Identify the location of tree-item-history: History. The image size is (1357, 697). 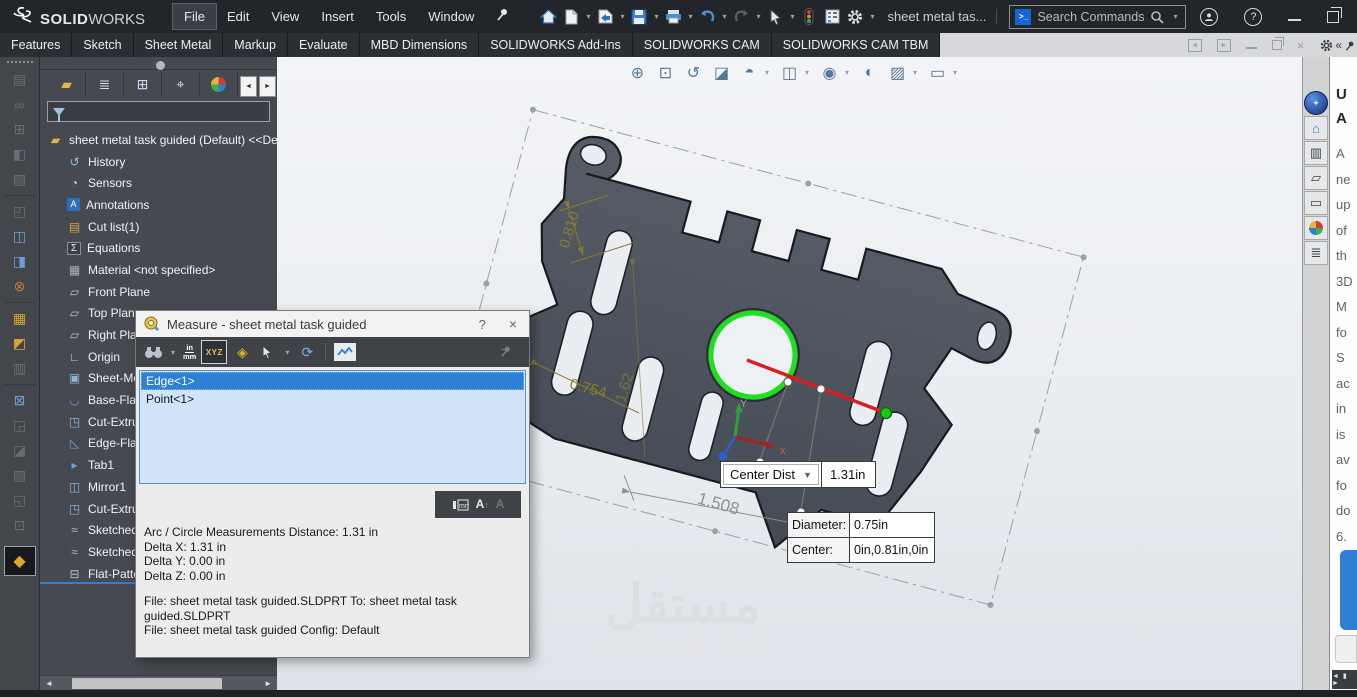
(158, 162).